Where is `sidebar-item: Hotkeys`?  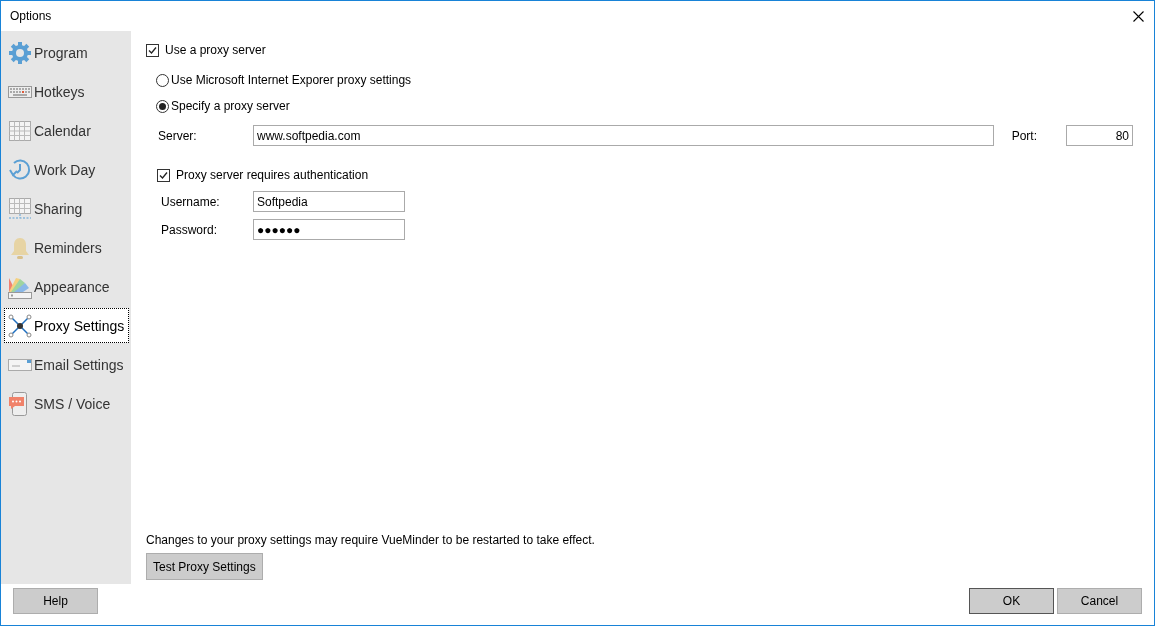 sidebar-item: Hotkeys is located at coordinates (66, 91).